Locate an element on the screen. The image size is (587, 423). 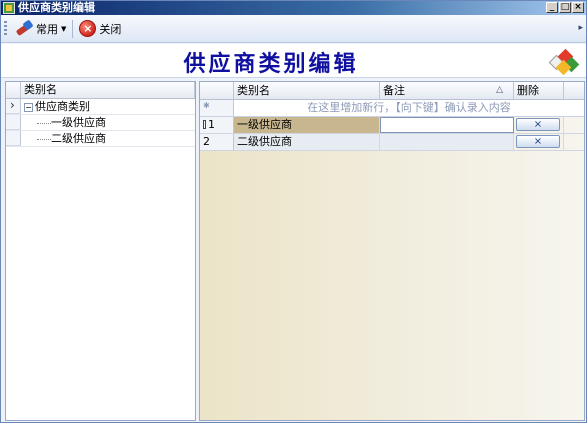
tree-header: 类别名 is located at coordinates (100, 90).